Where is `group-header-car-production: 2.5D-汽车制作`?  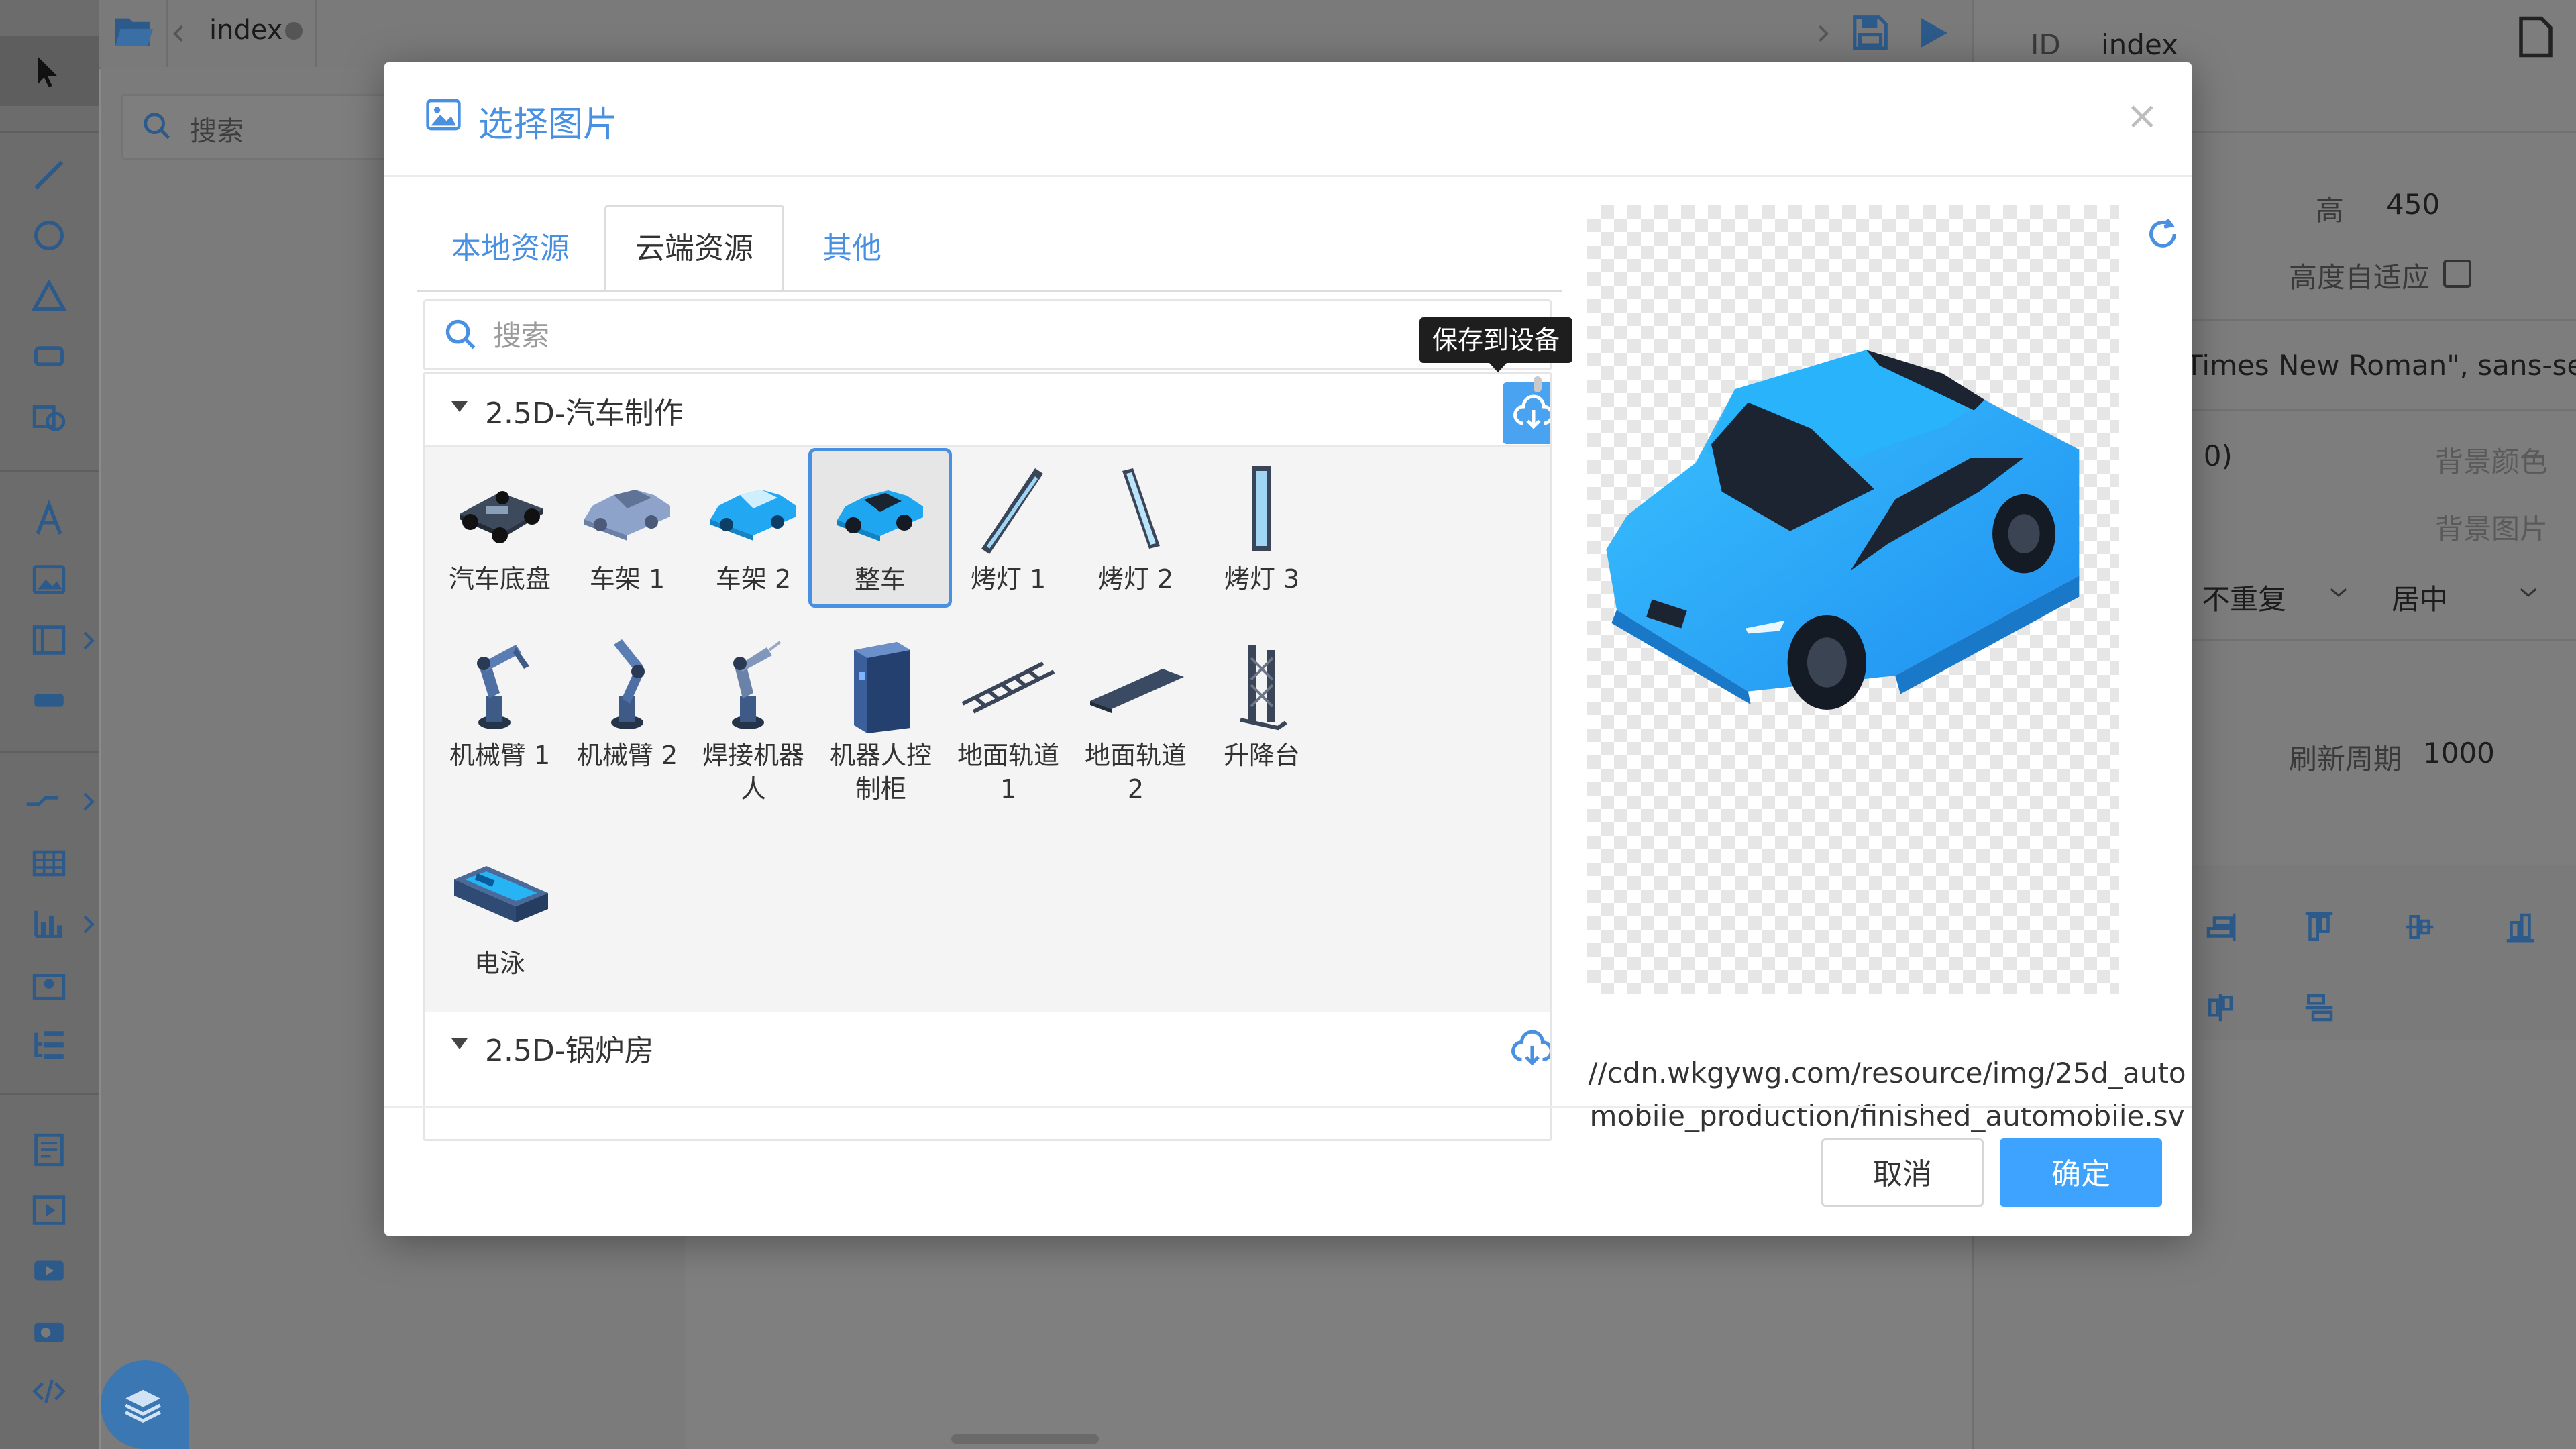
group-header-car-production: 2.5D-汽车制作 is located at coordinates (987, 409).